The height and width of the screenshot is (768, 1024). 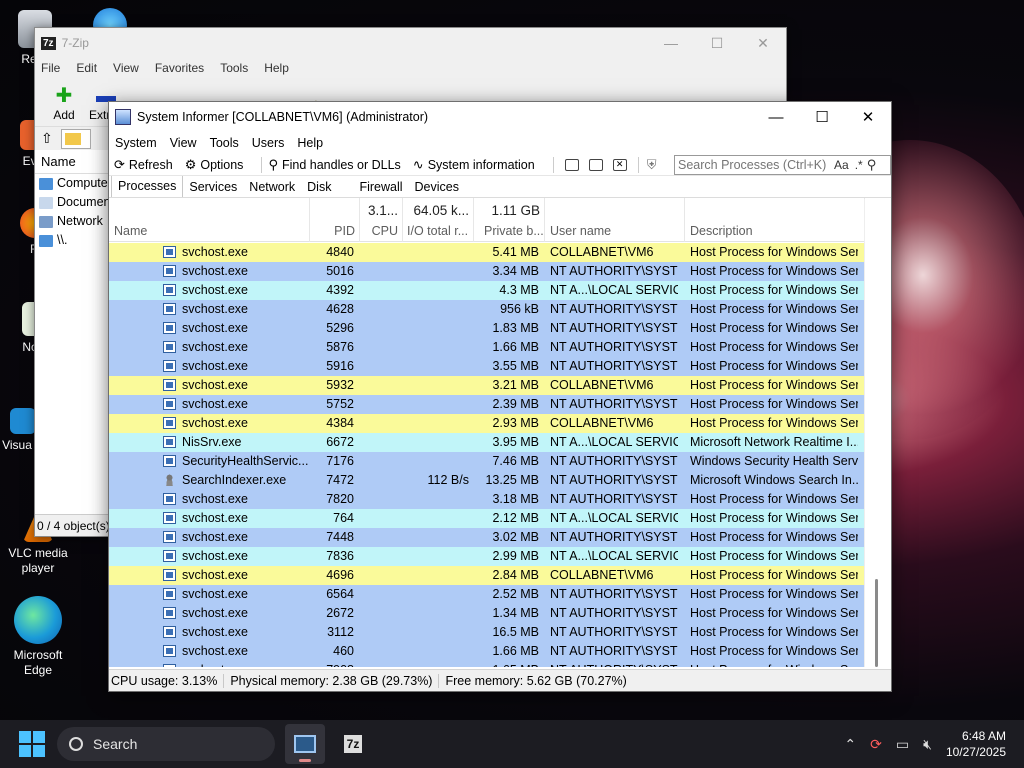 What do you see at coordinates (515, 366) in the screenshot?
I see `process-private-bytes: 3.55 MB` at bounding box center [515, 366].